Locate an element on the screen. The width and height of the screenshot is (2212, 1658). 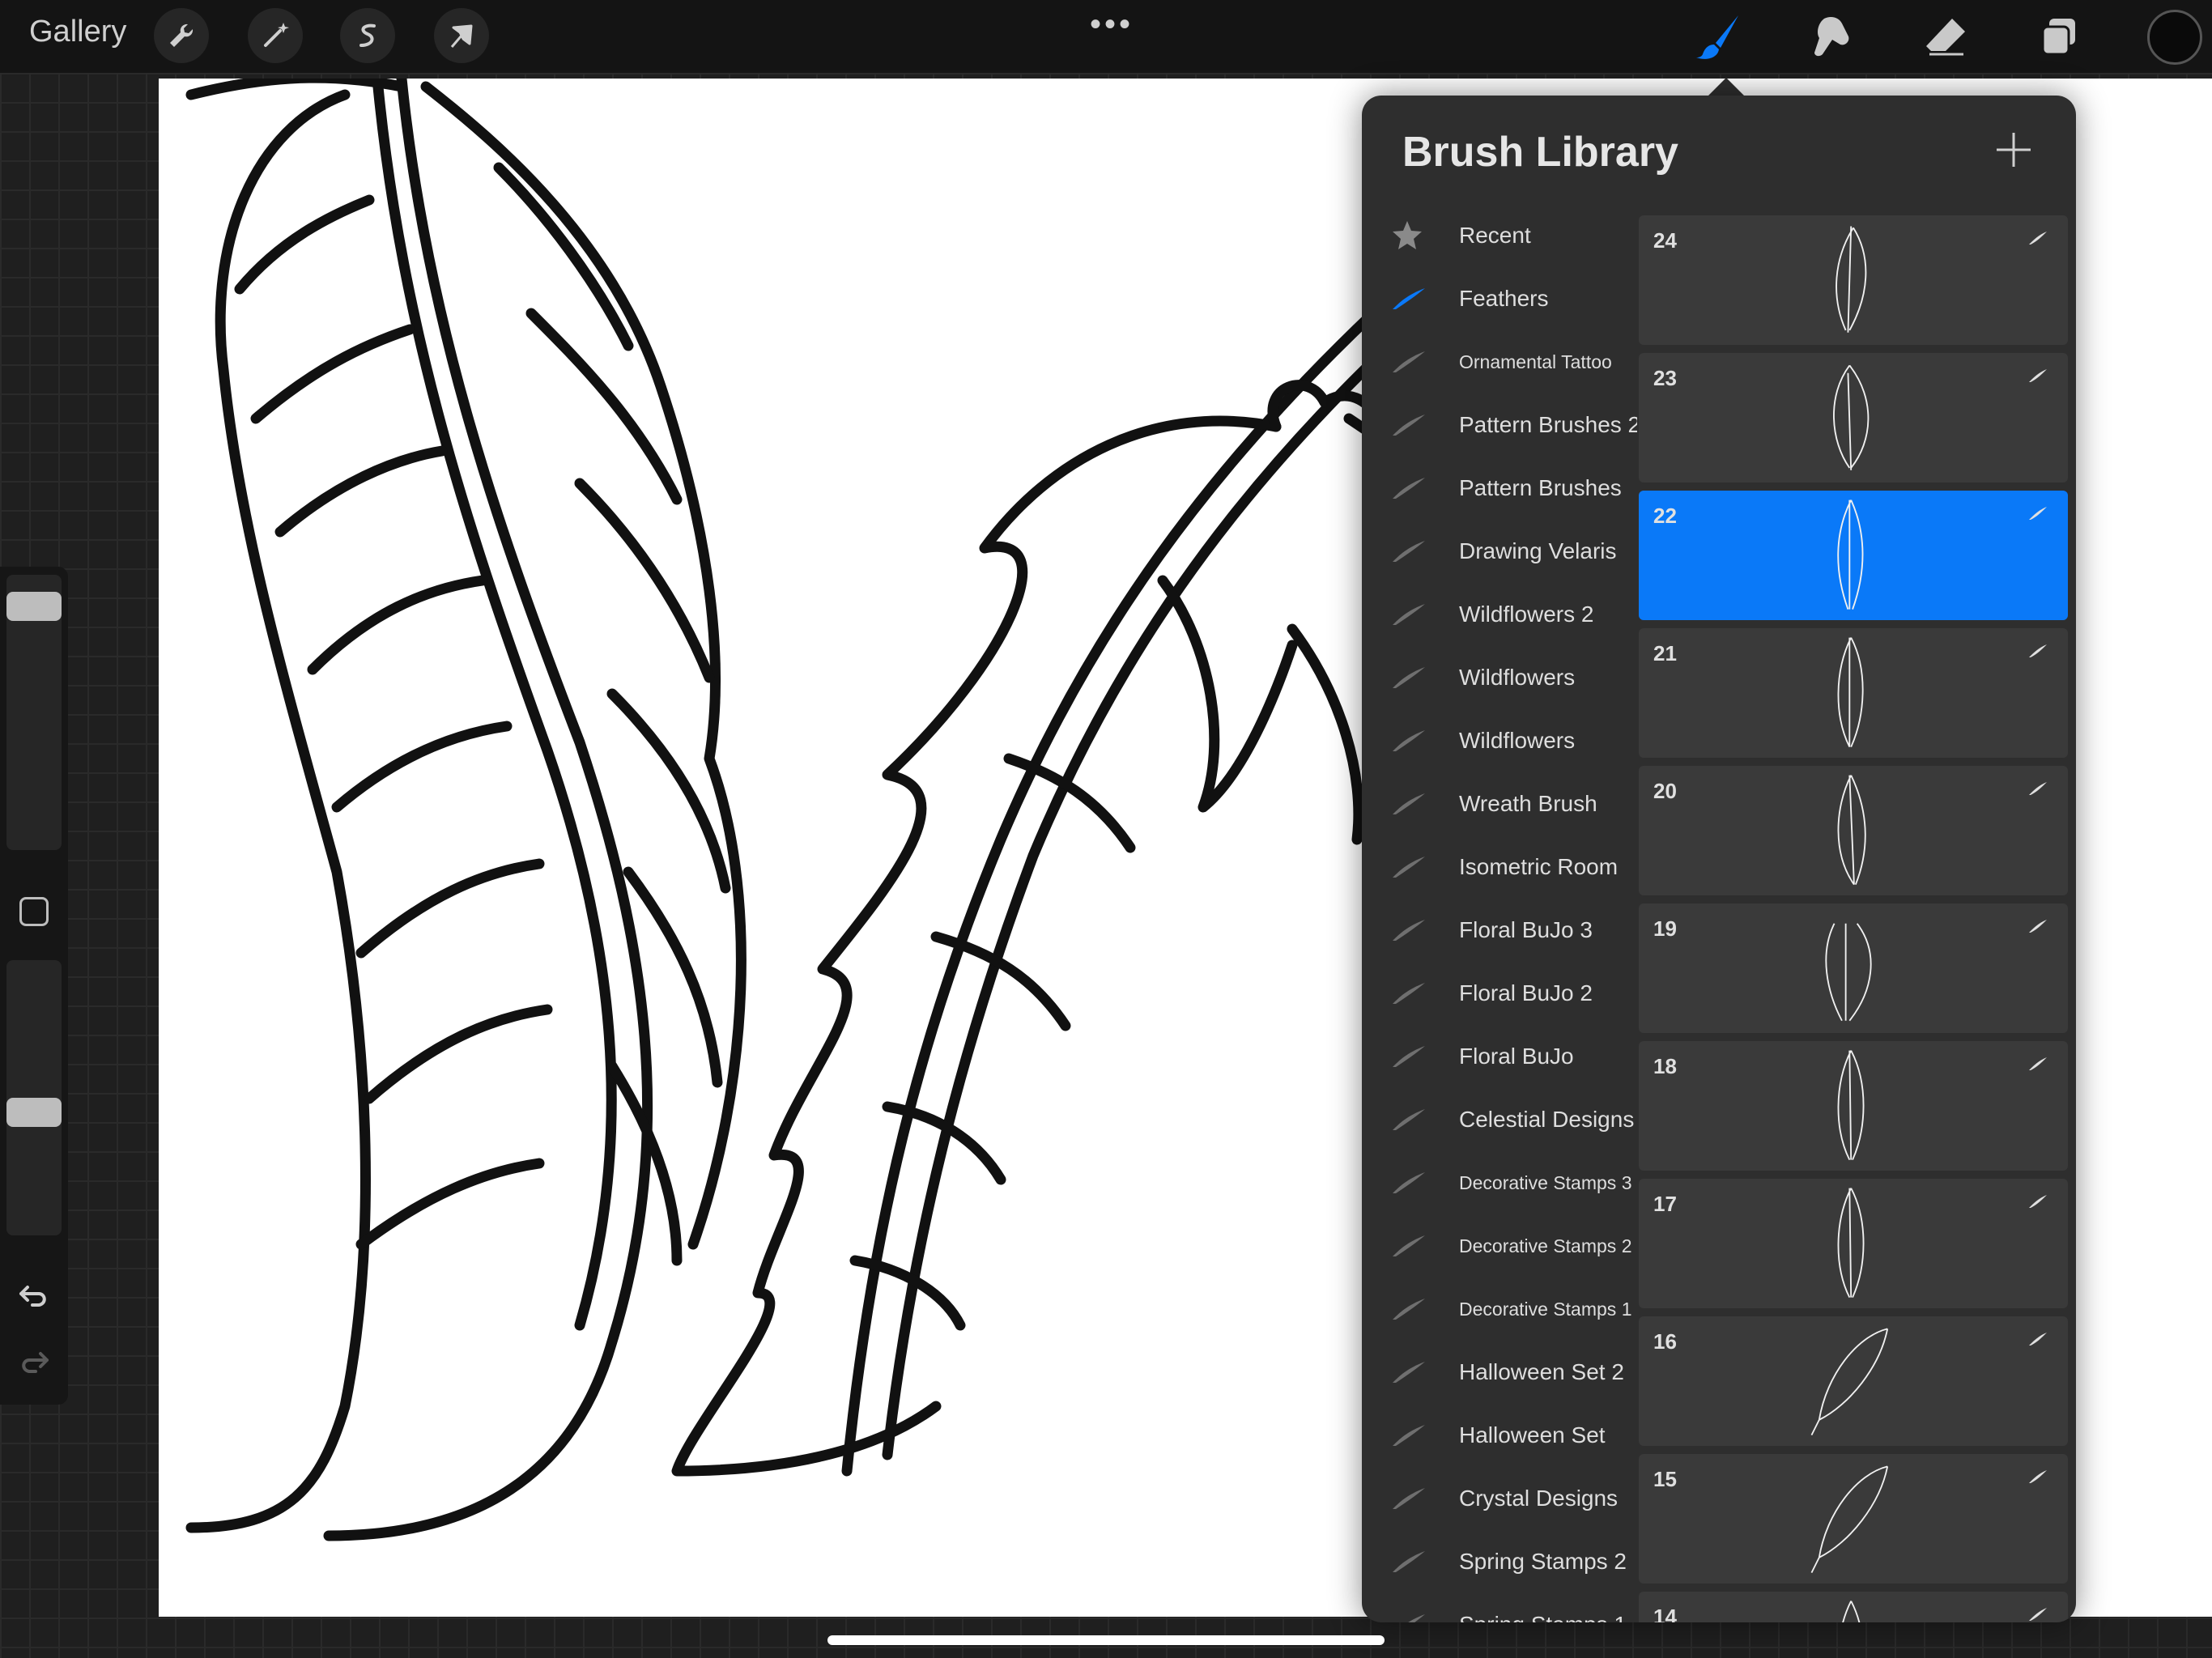
brush-set-item: Decorative Stamps 1 is located at coordinates (1499, 1309).